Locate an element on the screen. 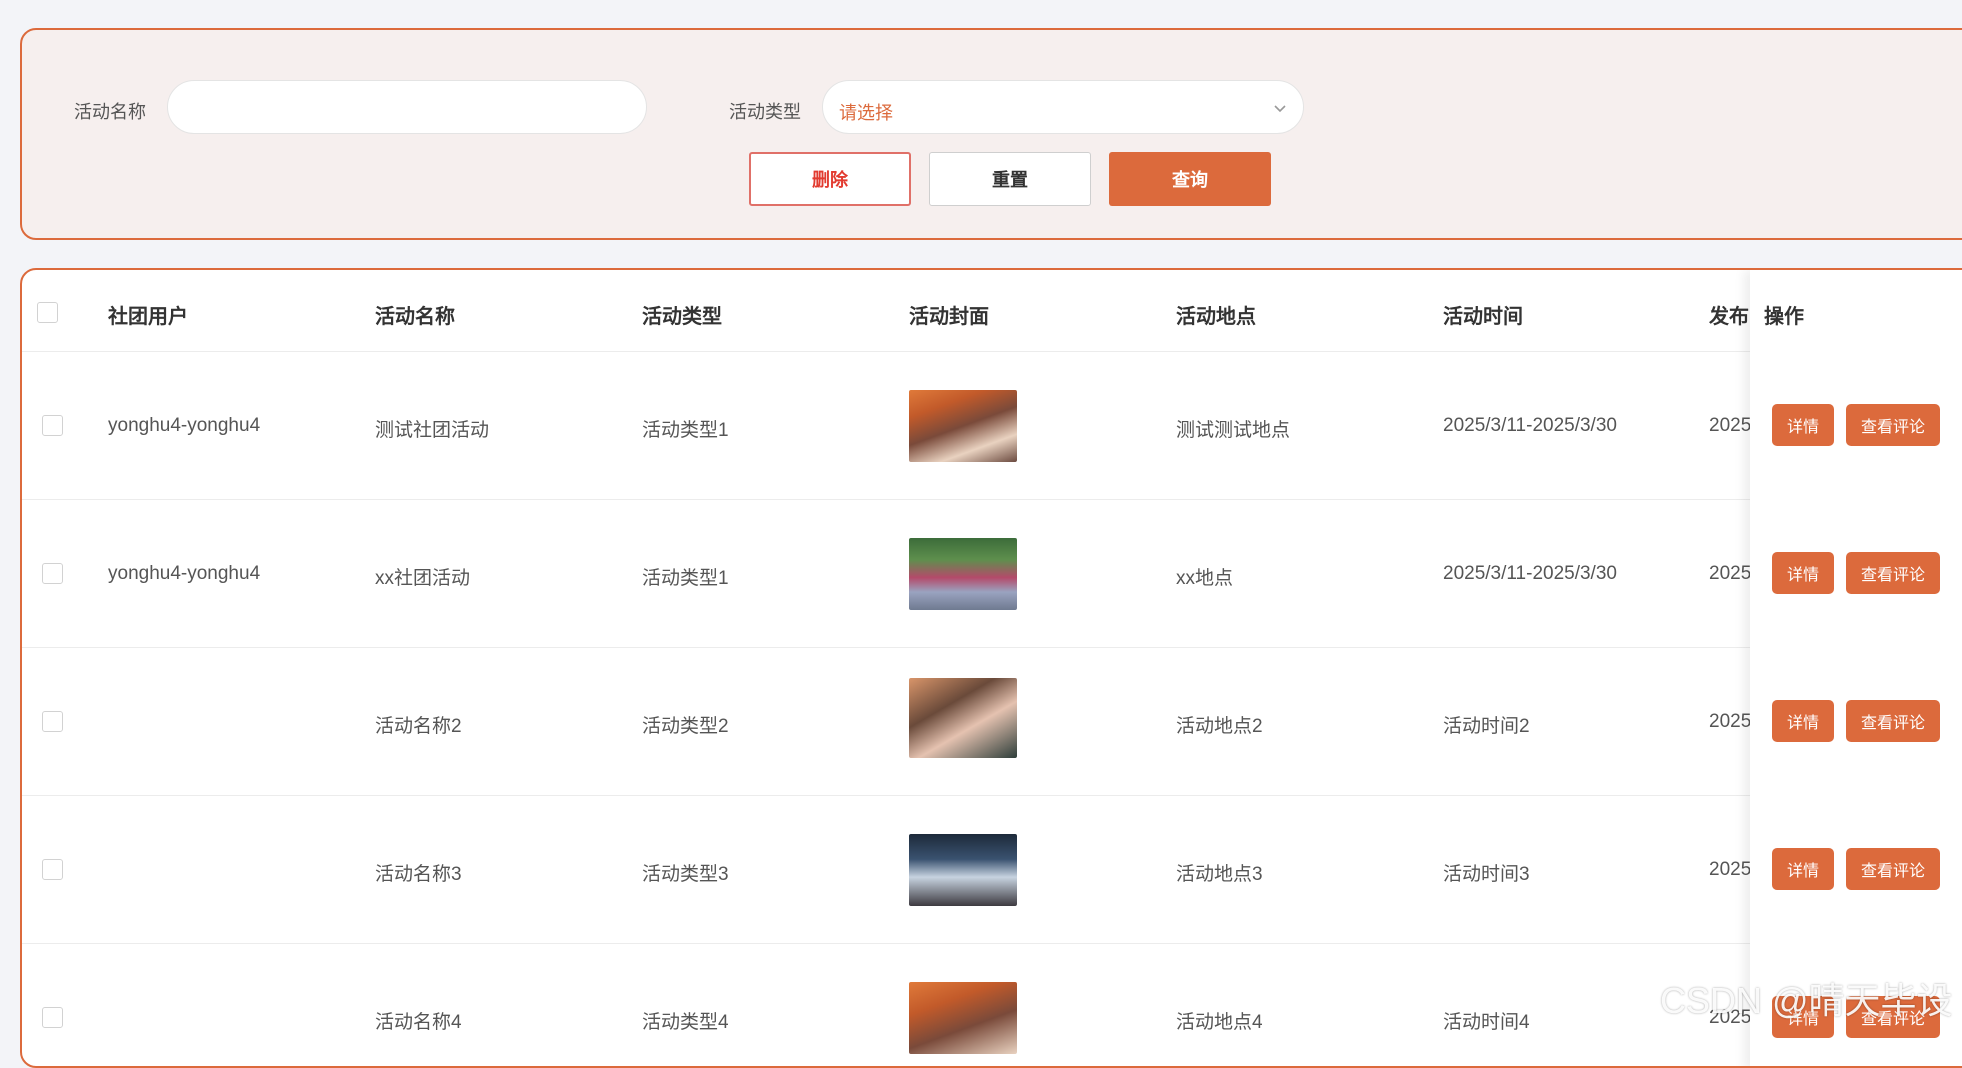 The width and height of the screenshot is (1962, 1068). cell-type: 活动类型3 is located at coordinates (685, 874).